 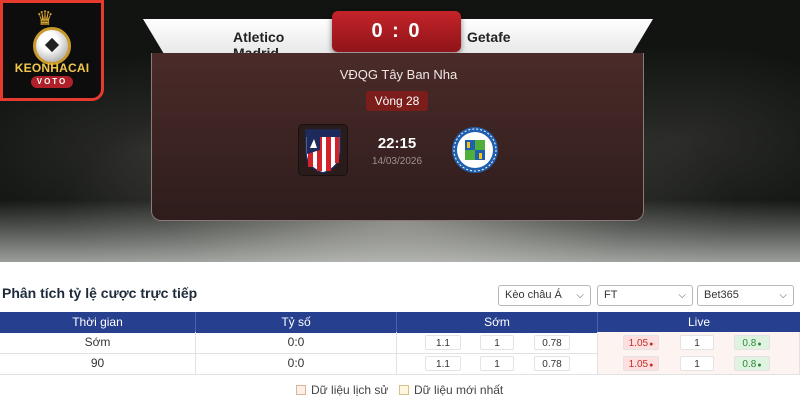 I want to click on odds-type-select: Kèo châu Á ⌵, so click(x=544, y=295).